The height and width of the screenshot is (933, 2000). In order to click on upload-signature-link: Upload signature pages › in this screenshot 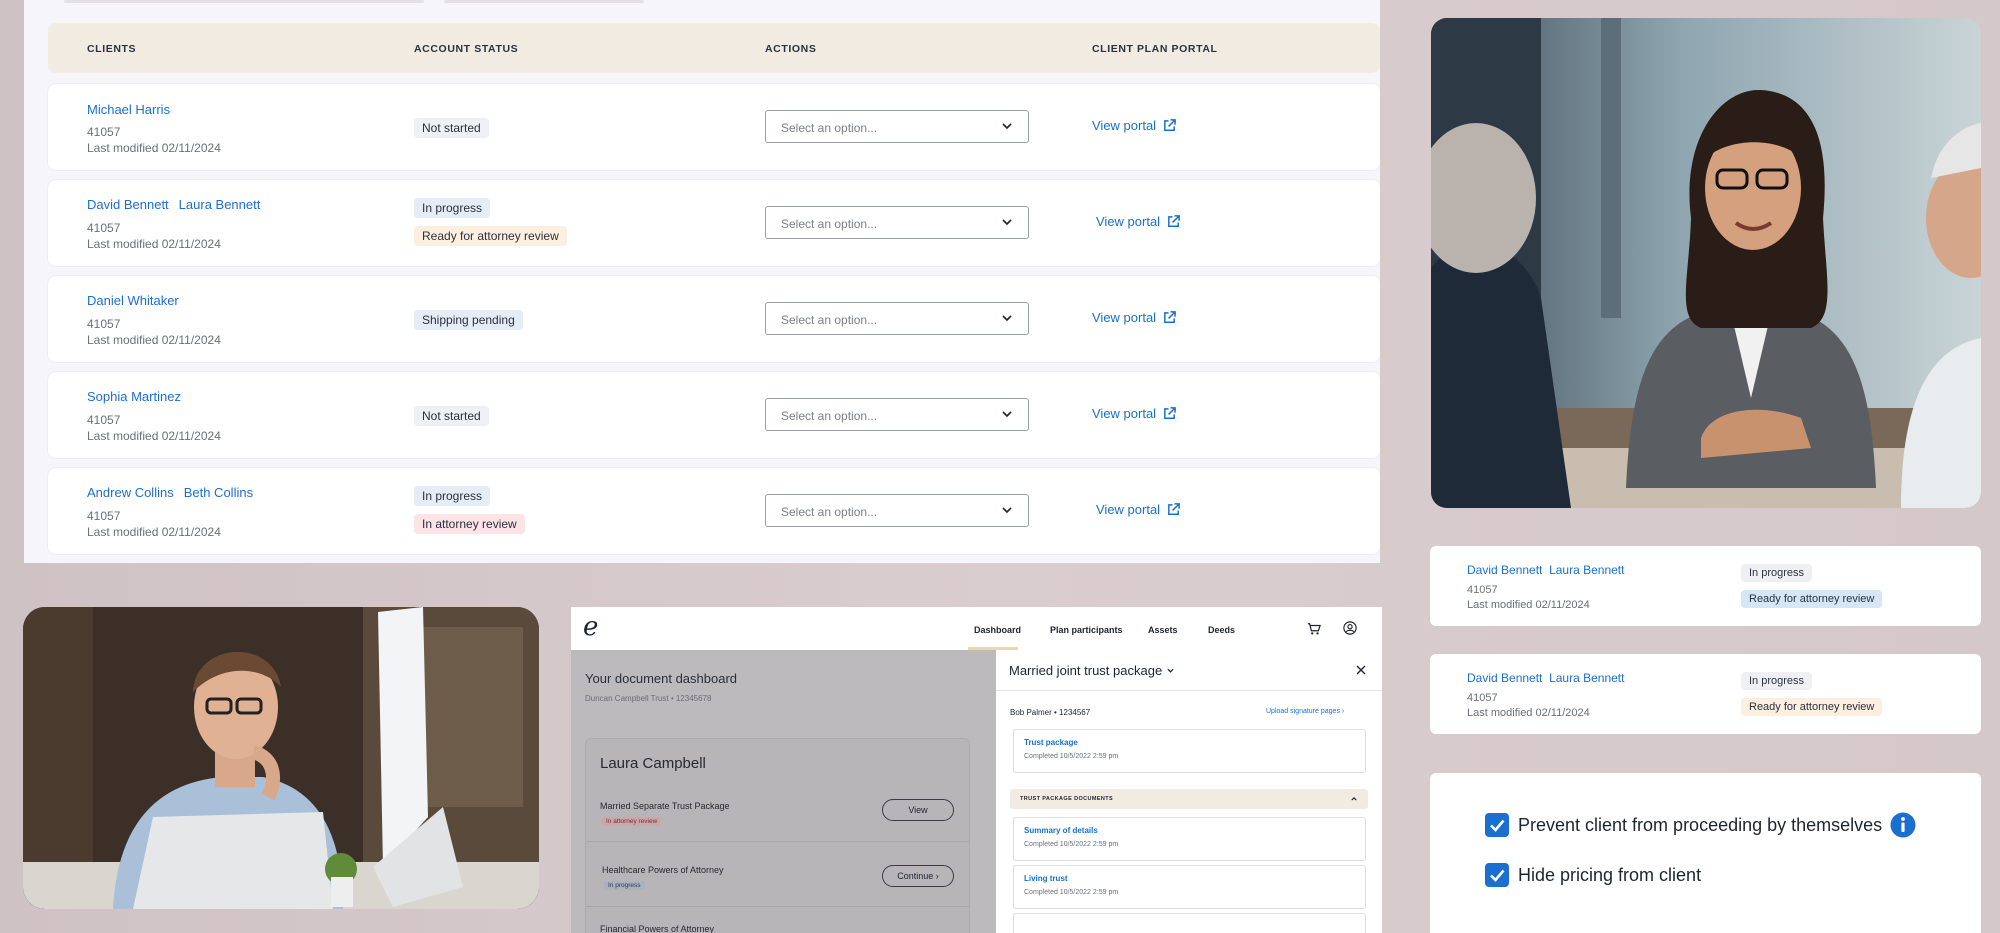, I will do `click(1305, 711)`.